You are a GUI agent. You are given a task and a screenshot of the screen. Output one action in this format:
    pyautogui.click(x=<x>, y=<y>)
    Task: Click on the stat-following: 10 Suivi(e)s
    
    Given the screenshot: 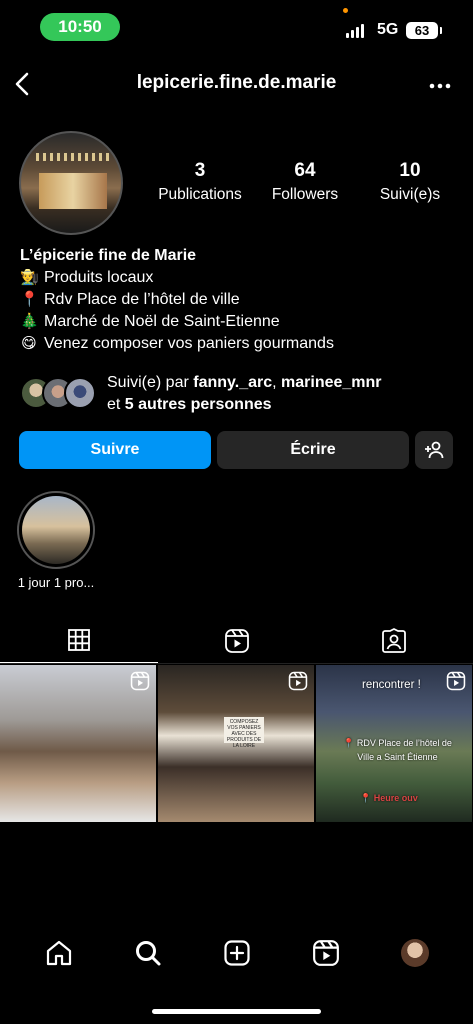 What is the action you would take?
    pyautogui.click(x=410, y=182)
    